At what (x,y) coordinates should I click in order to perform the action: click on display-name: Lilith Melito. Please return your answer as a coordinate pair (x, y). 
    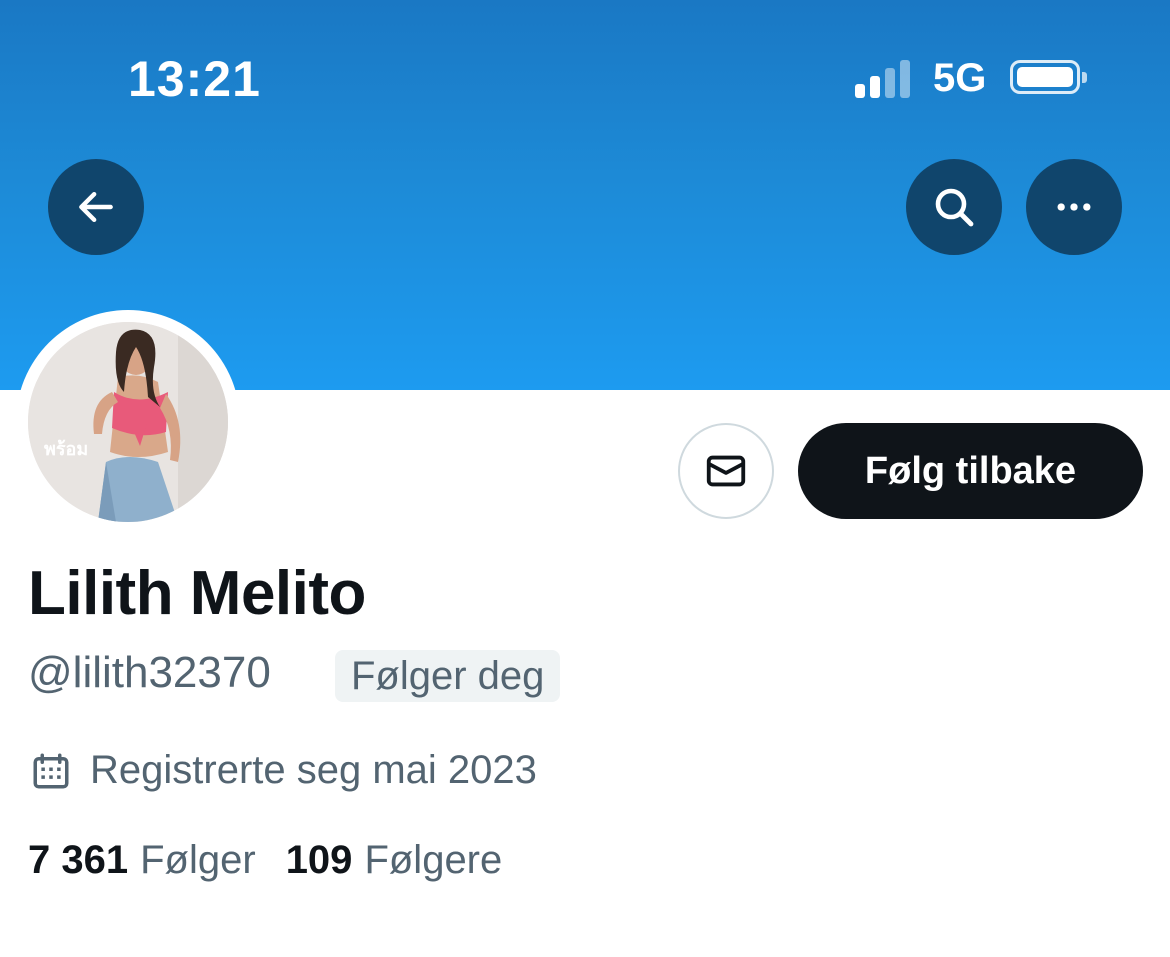
    Looking at the image, I should click on (197, 593).